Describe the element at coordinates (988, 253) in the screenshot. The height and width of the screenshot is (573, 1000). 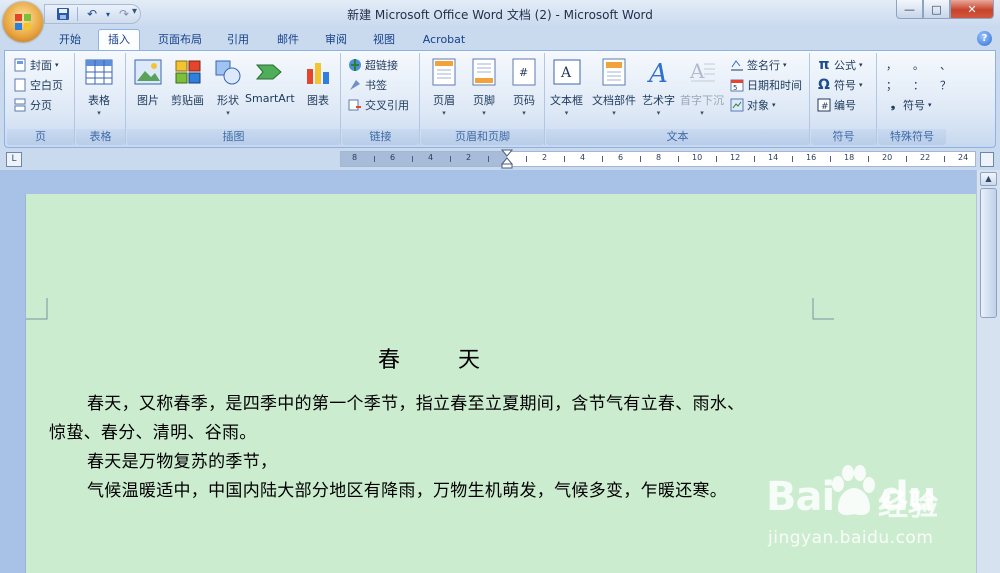
I see `scroll-thumb` at that location.